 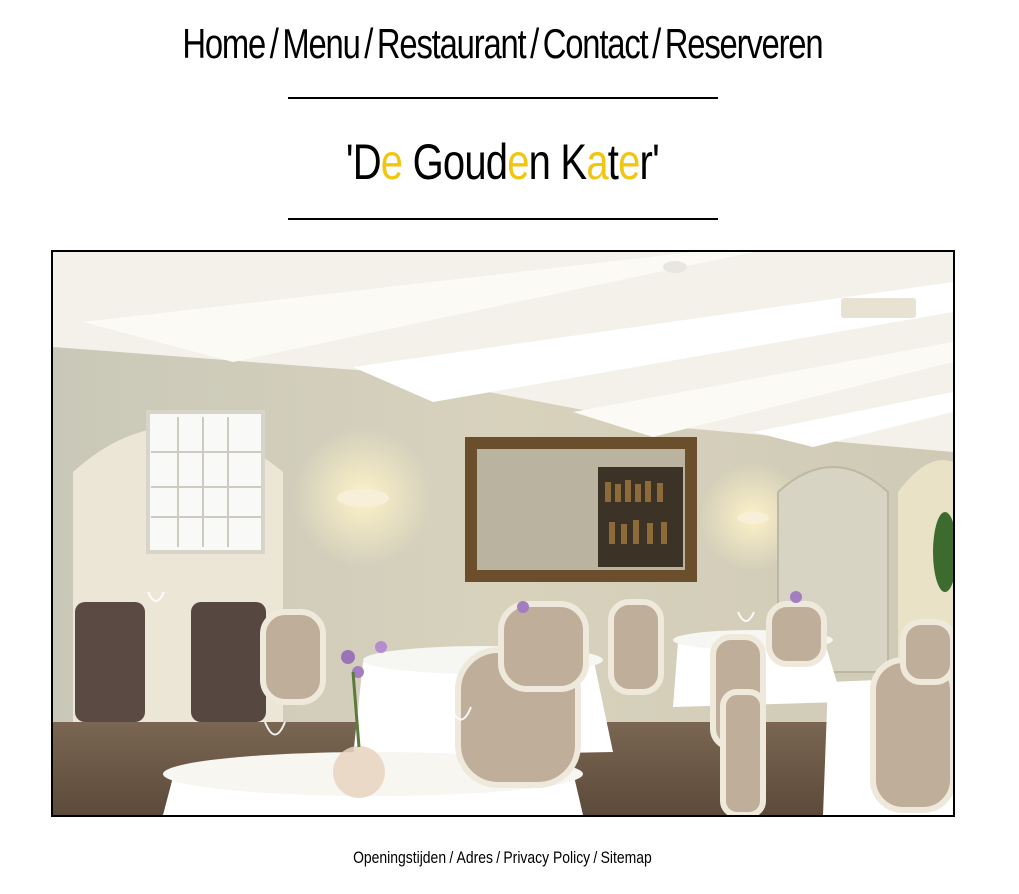 What do you see at coordinates (321, 43) in the screenshot?
I see `nav-menu-link: Menu` at bounding box center [321, 43].